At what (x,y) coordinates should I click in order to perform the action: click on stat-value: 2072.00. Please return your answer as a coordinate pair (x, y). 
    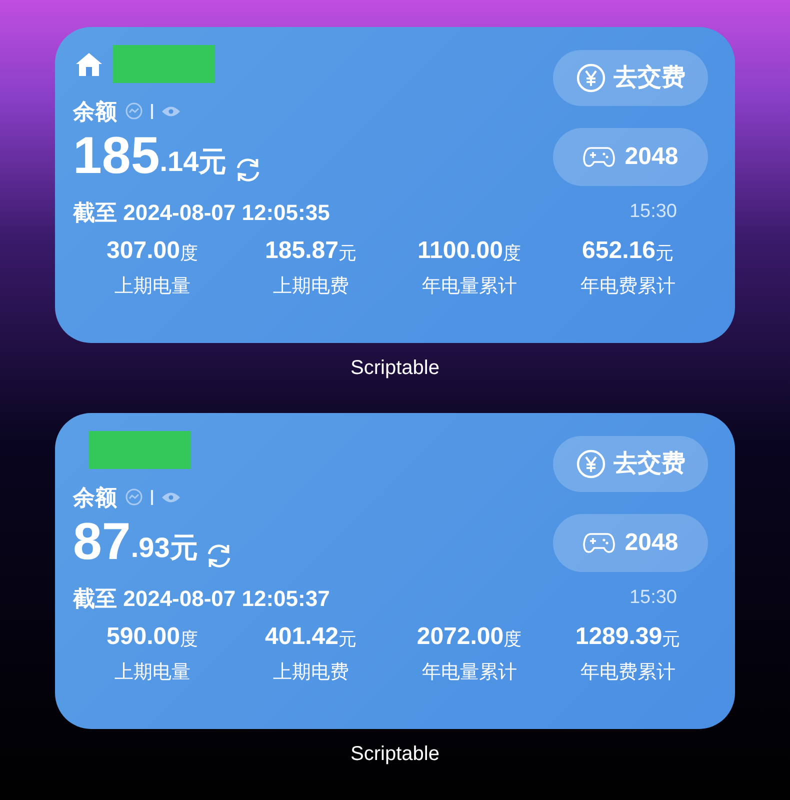
    Looking at the image, I should click on (460, 637).